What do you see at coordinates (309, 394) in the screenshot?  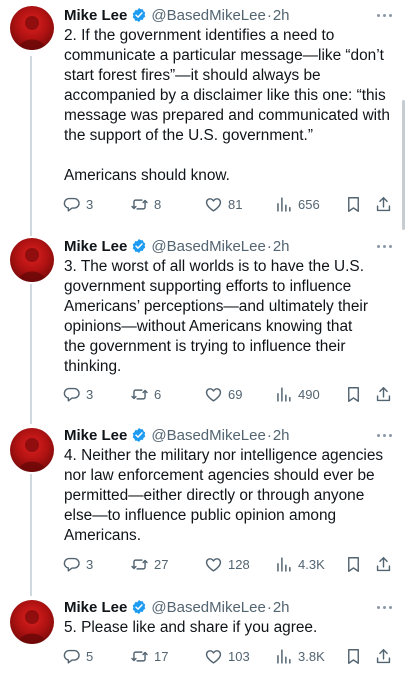 I see `view-count: 490` at bounding box center [309, 394].